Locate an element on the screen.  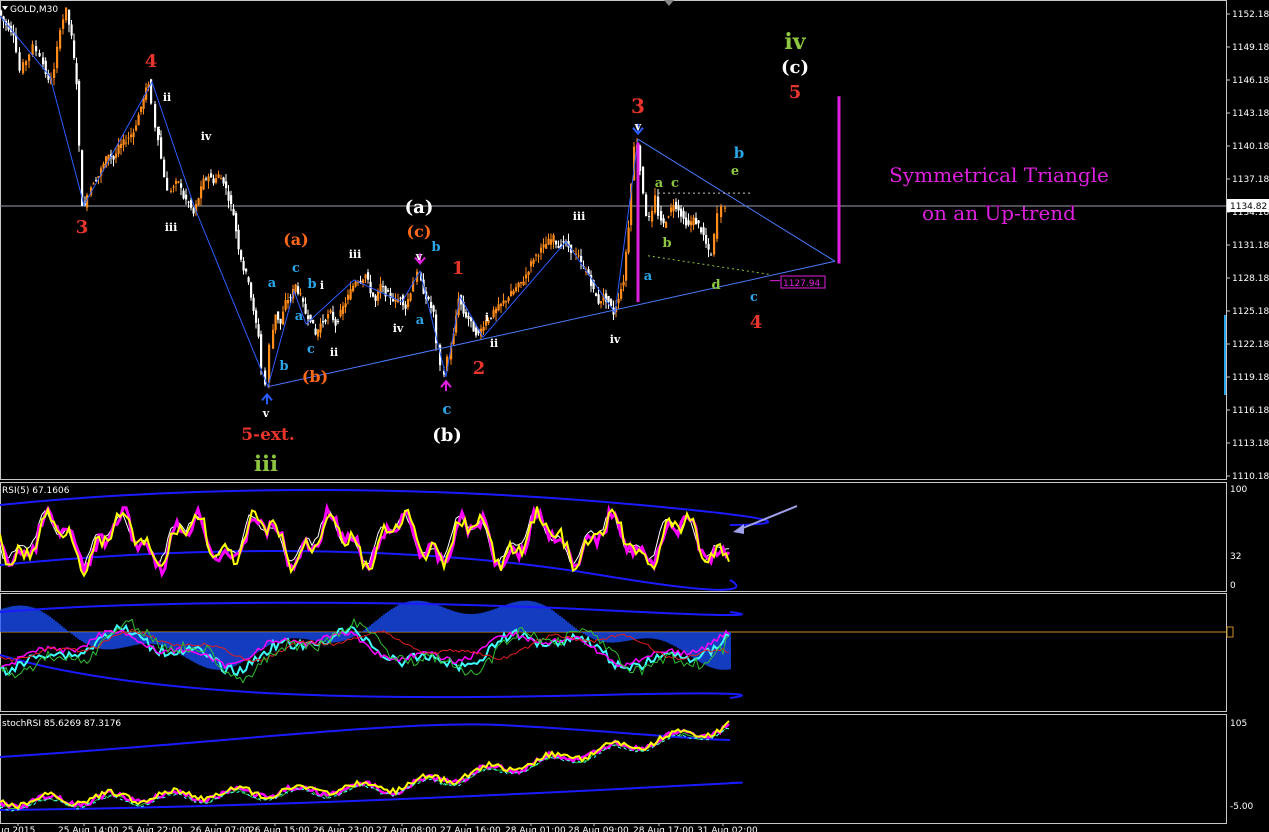
rsi-tick-100: 100 is located at coordinates (1238, 490).